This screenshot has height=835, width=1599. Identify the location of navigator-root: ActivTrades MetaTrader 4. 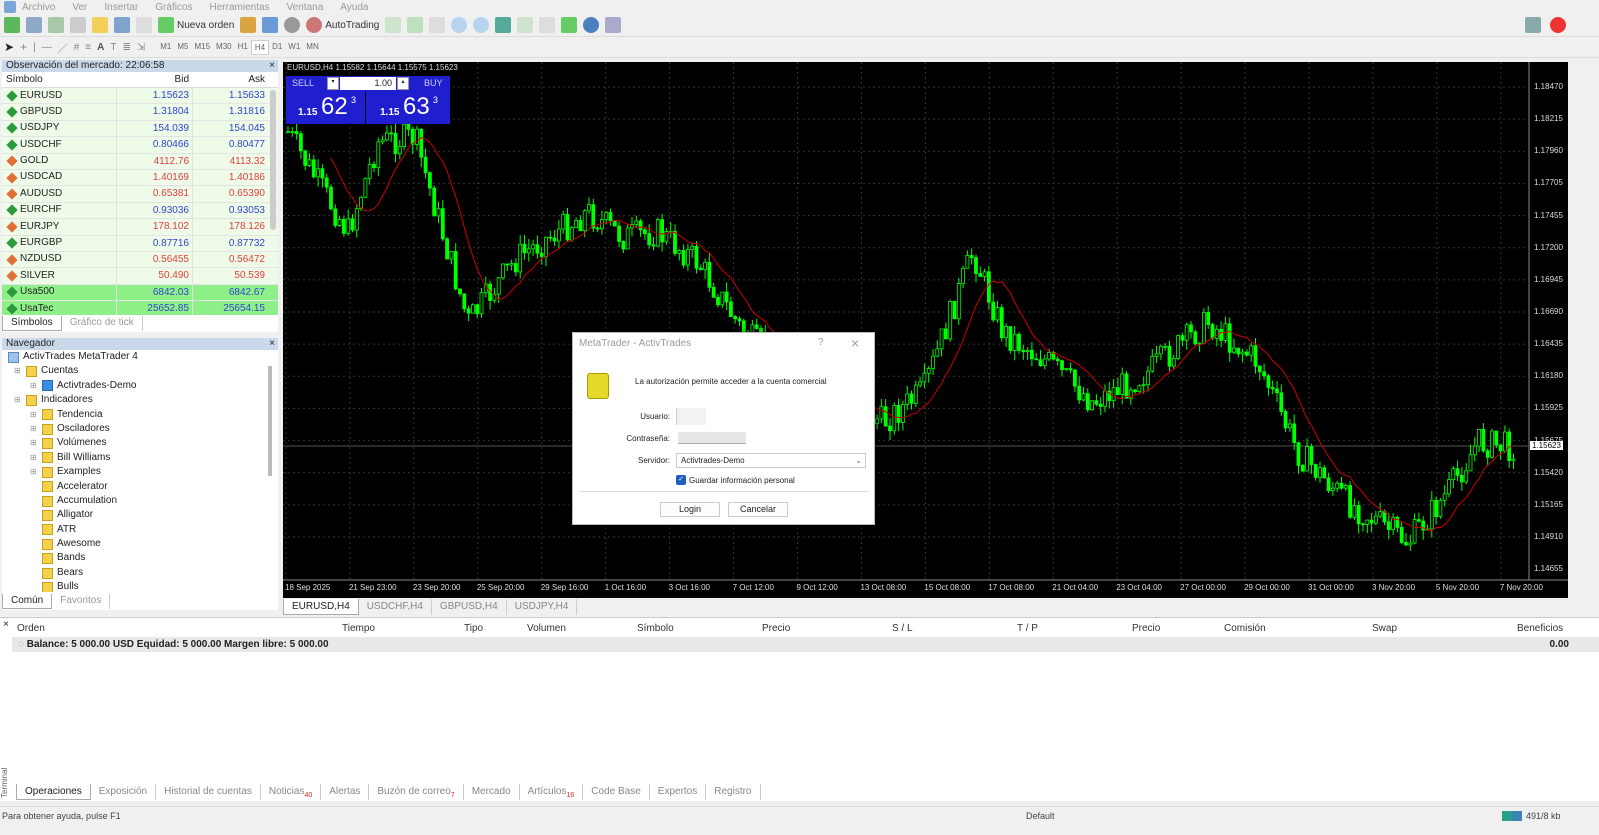
(143, 357).